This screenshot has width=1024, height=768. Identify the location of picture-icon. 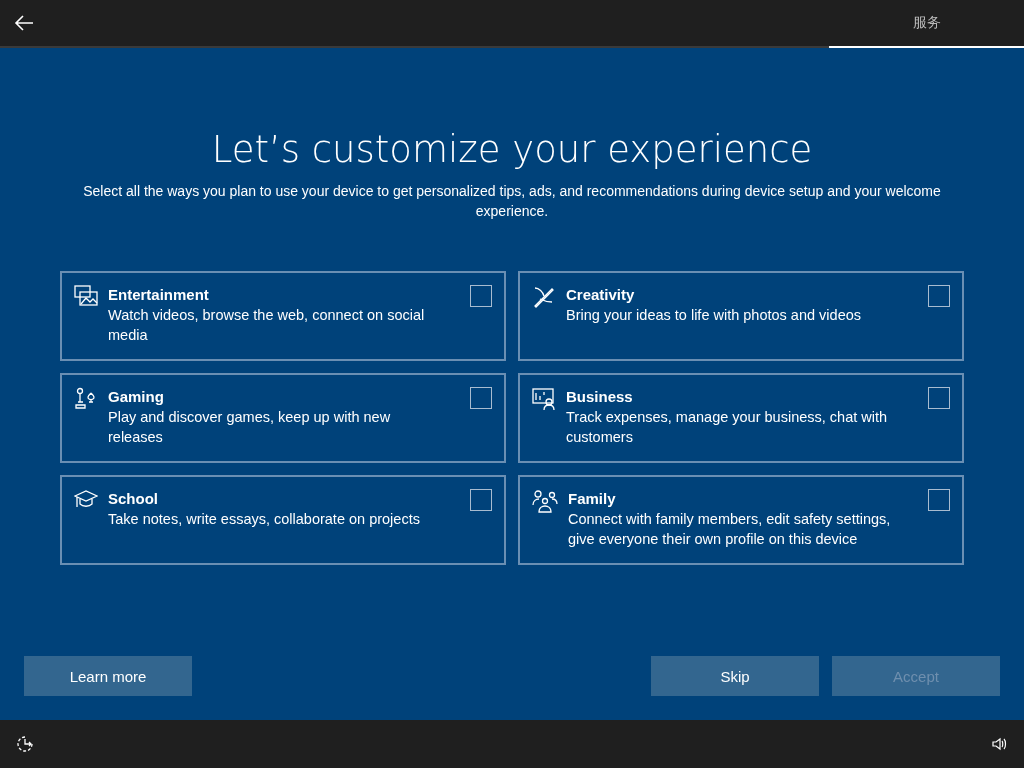
(86, 296).